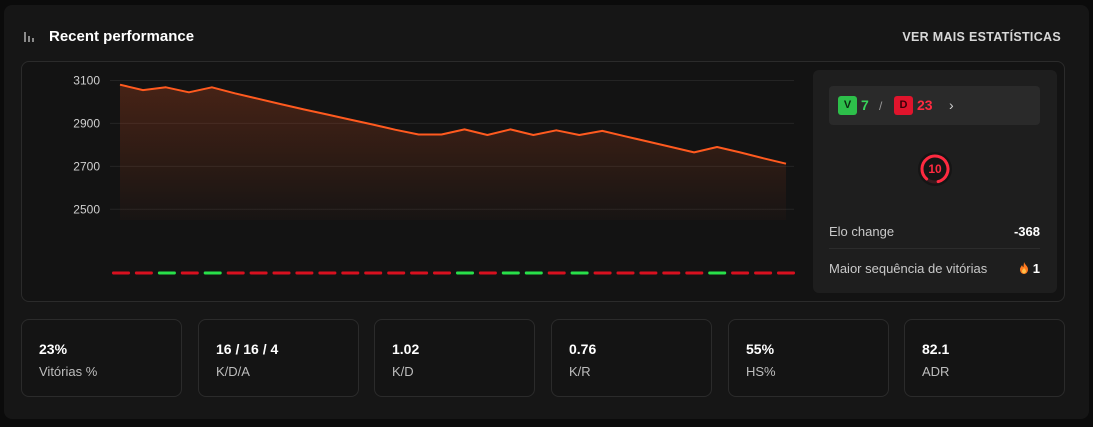  I want to click on stat-label: ADR, so click(936, 371).